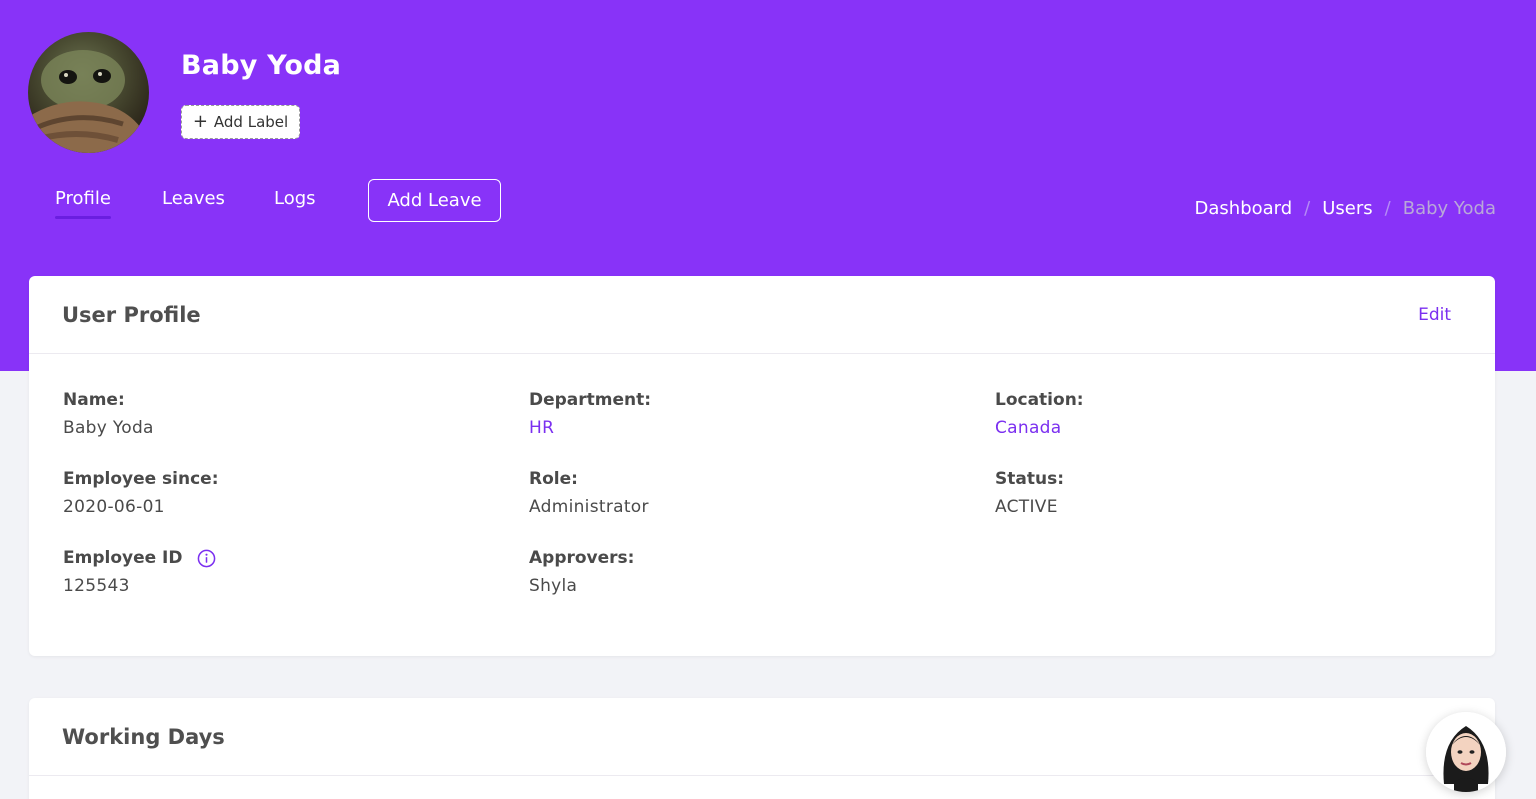 The width and height of the screenshot is (1536, 799). Describe the element at coordinates (114, 507) in the screenshot. I see `field-value: 2020-06-01` at that location.